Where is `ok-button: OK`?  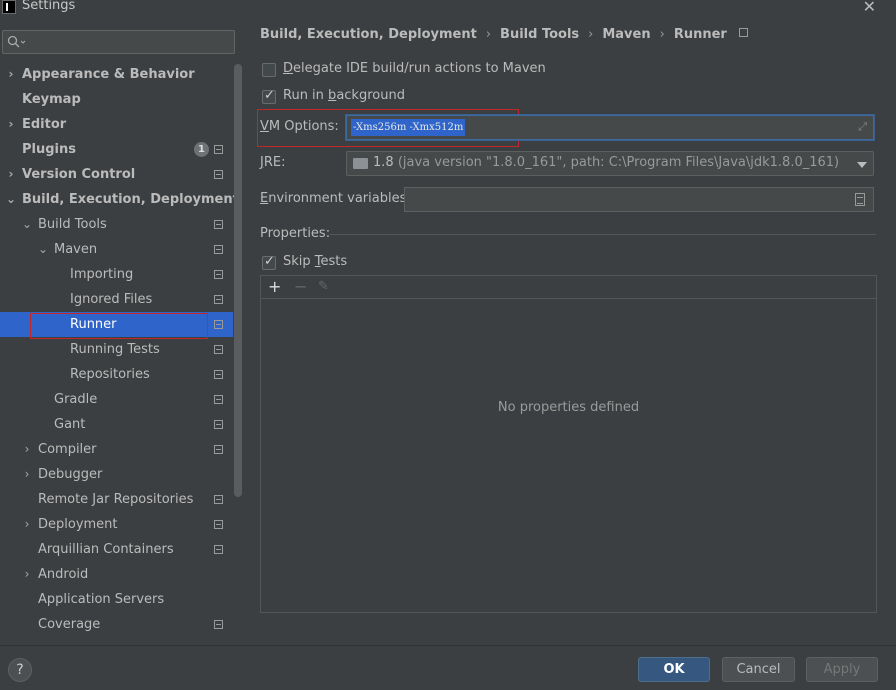 ok-button: OK is located at coordinates (674, 669).